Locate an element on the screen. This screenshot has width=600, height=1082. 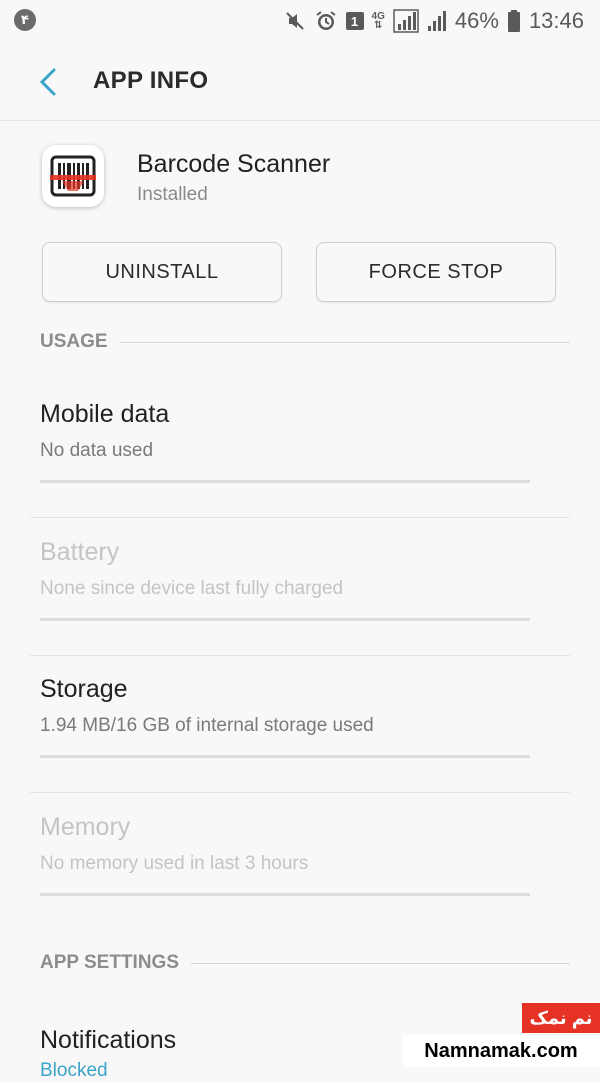
section-header-usage: USAGE is located at coordinates (305, 342).